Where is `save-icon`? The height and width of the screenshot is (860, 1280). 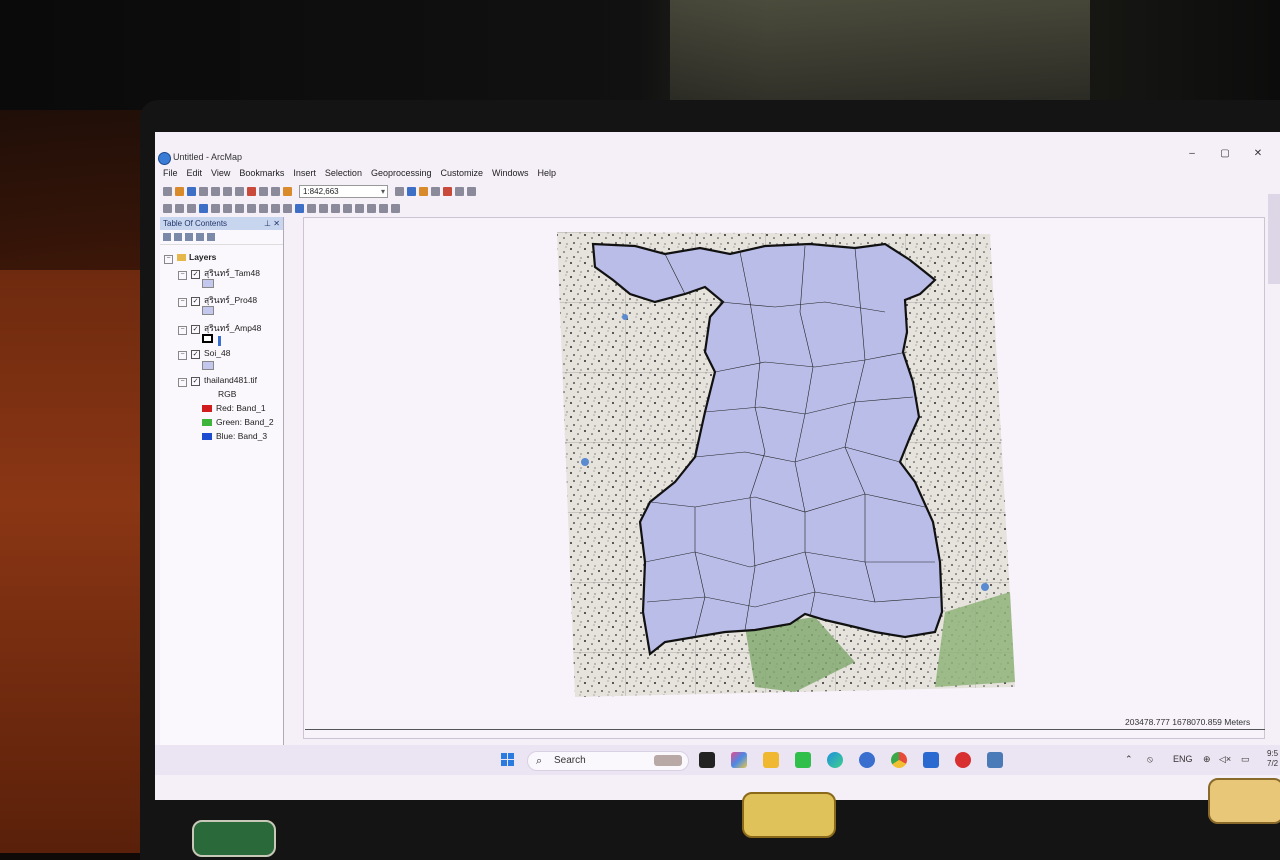 save-icon is located at coordinates (191, 191).